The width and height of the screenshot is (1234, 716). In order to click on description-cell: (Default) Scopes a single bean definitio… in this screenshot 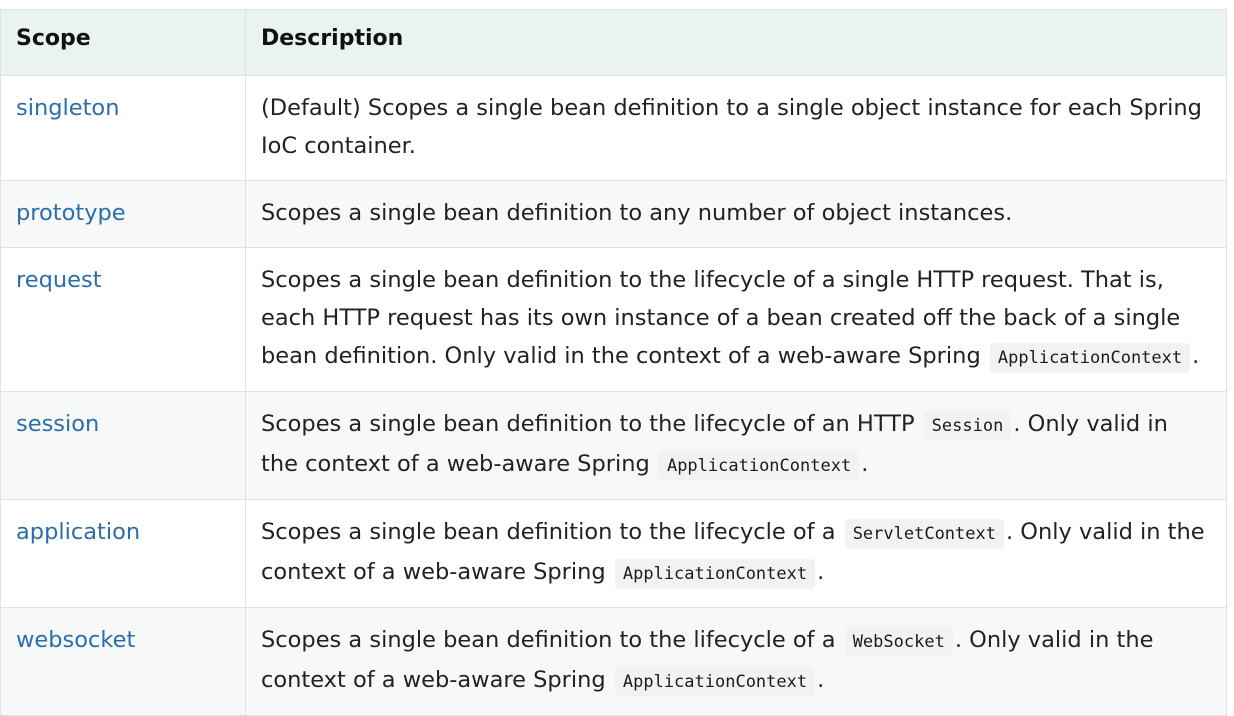, I will do `click(736, 128)`.